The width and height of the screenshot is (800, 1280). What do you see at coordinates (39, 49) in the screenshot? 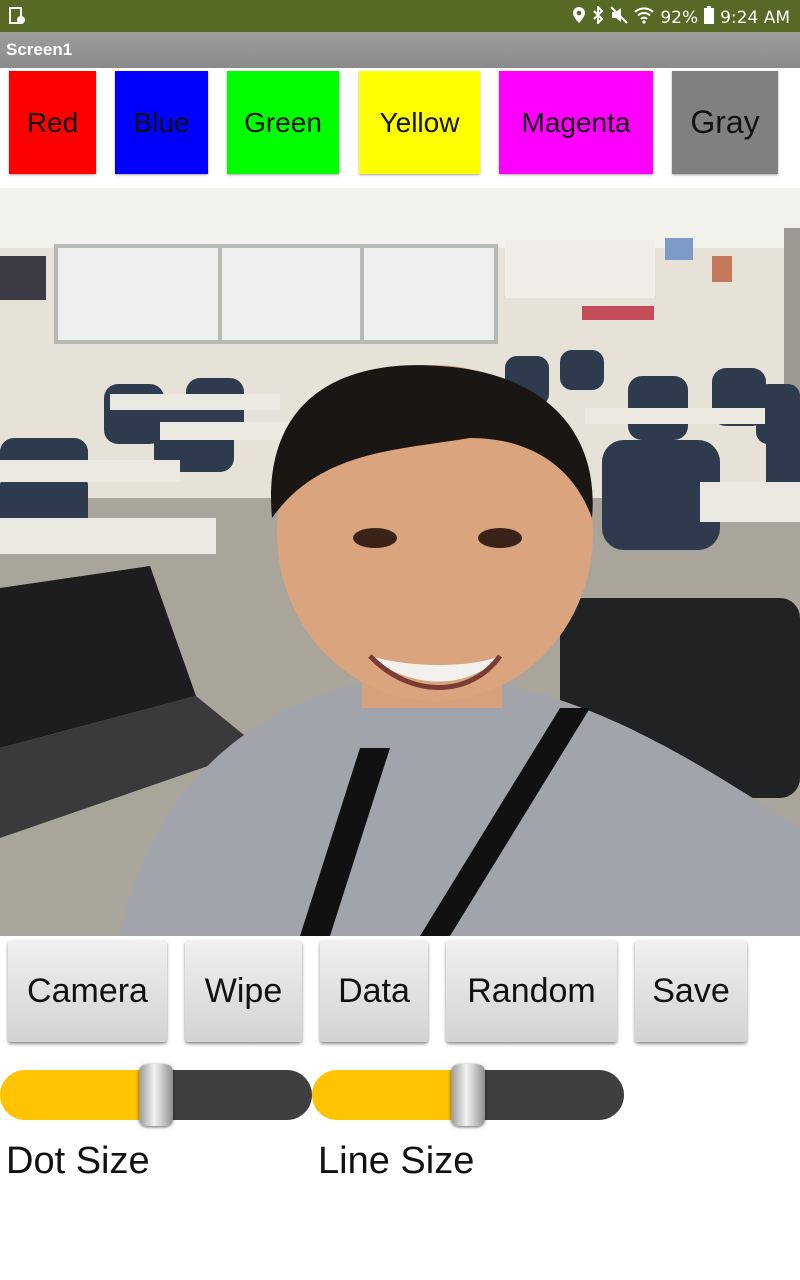
I see `screen-title: Screen1` at bounding box center [39, 49].